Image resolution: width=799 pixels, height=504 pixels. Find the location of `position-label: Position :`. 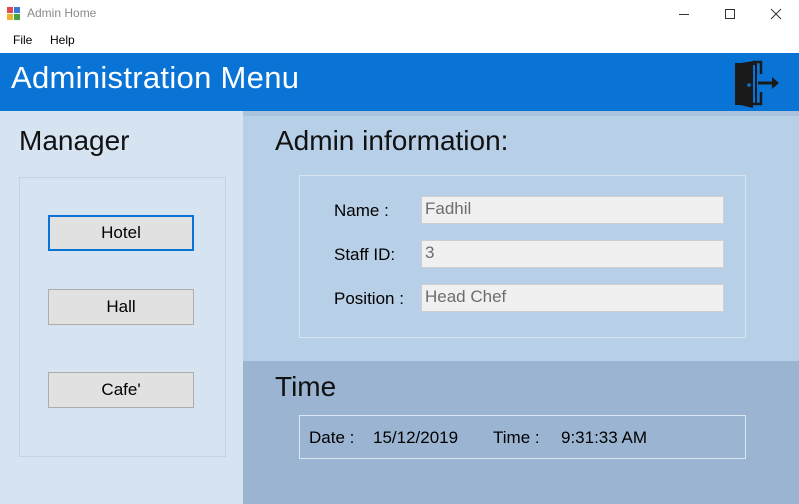

position-label: Position : is located at coordinates (369, 298).